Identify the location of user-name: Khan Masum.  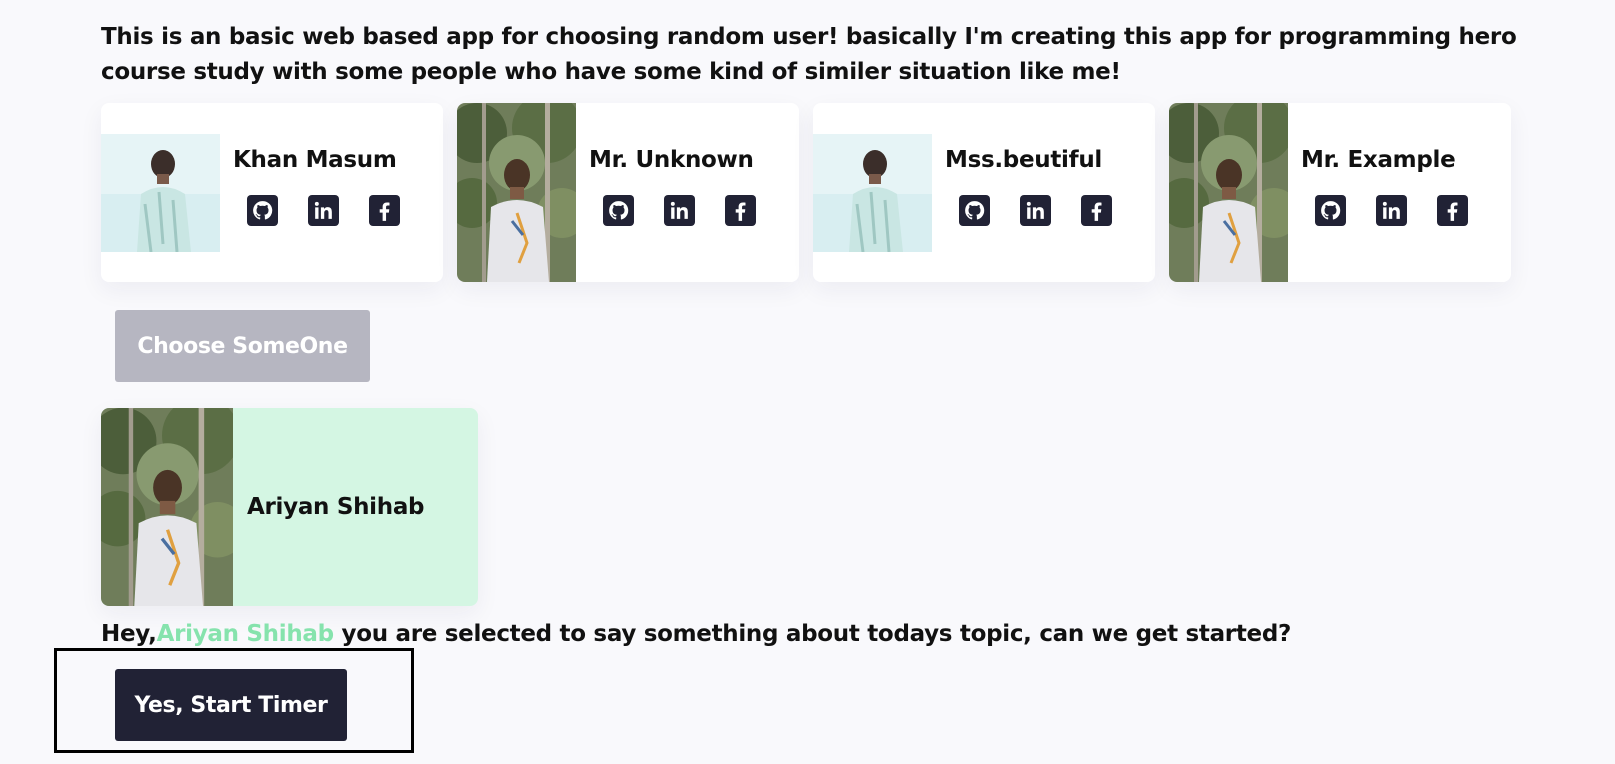
(315, 160).